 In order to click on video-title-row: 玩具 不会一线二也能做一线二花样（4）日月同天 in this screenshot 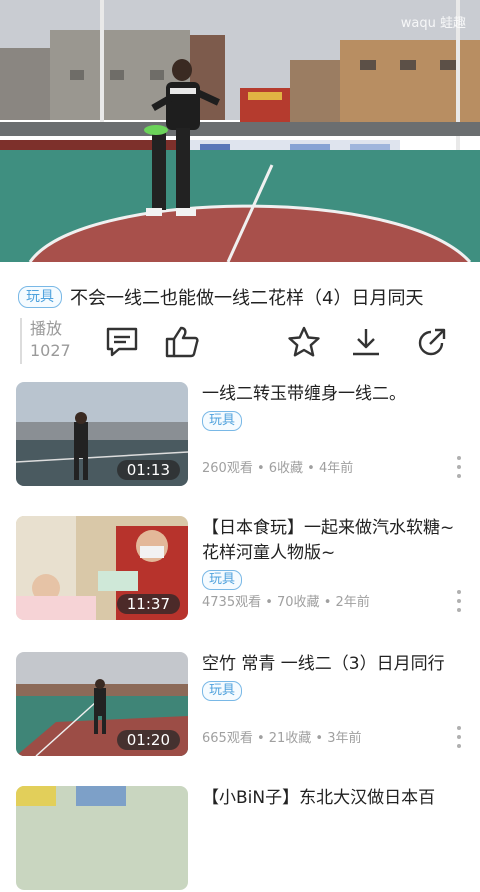, I will do `click(243, 297)`.